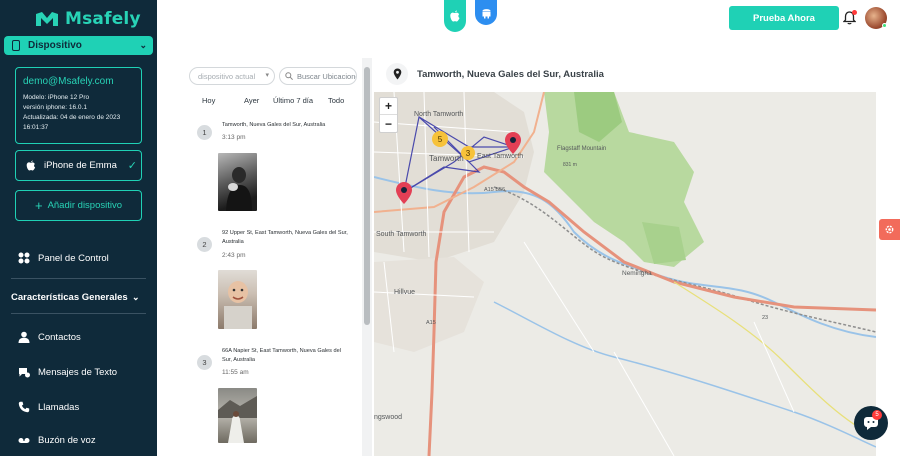 This screenshot has height=456, width=900. I want to click on entry-number: 2, so click(204, 244).